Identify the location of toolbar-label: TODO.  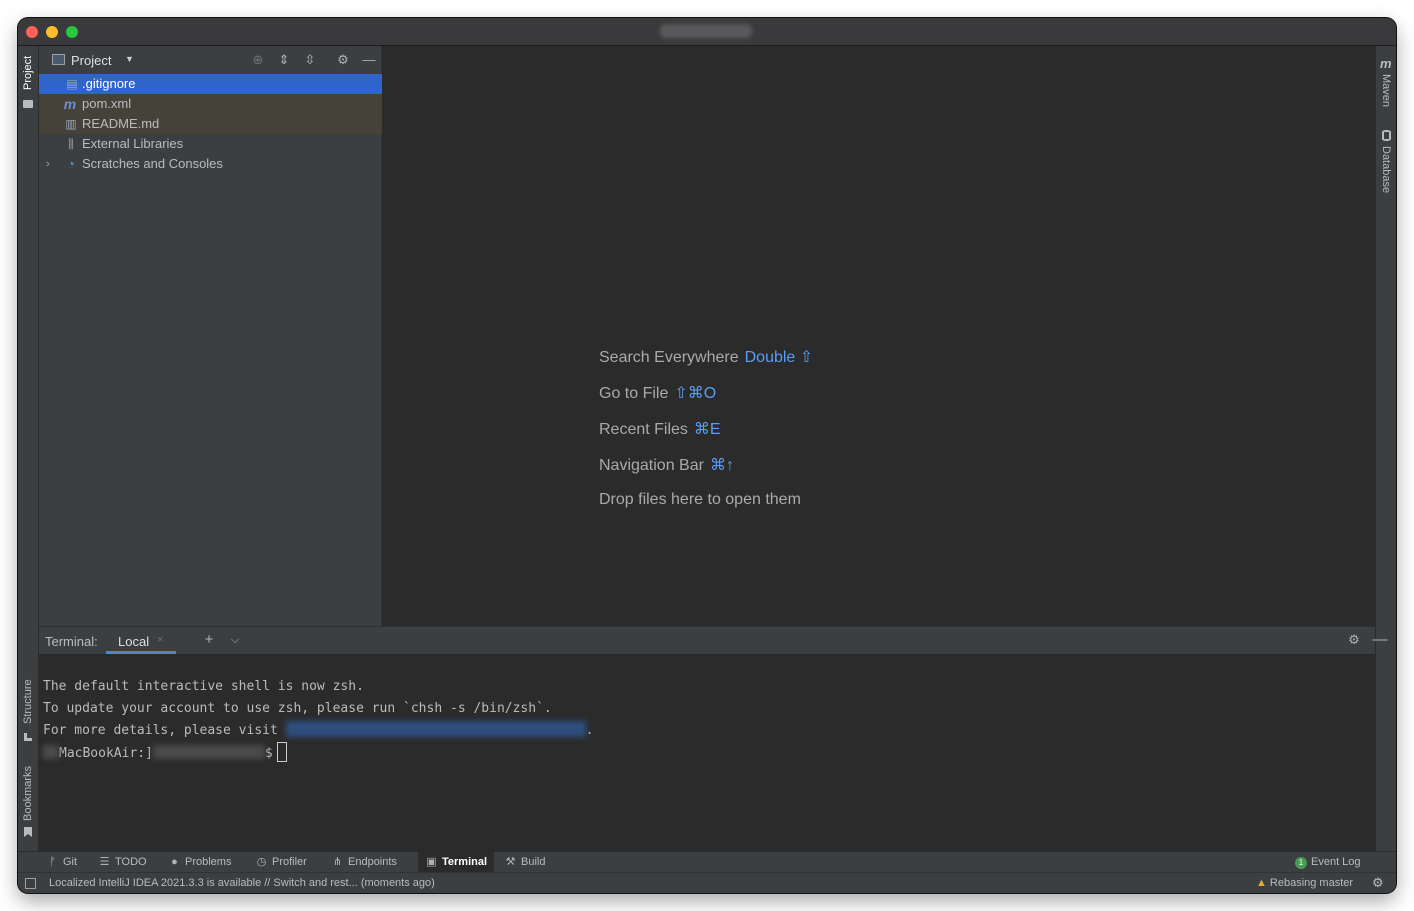
(131, 862).